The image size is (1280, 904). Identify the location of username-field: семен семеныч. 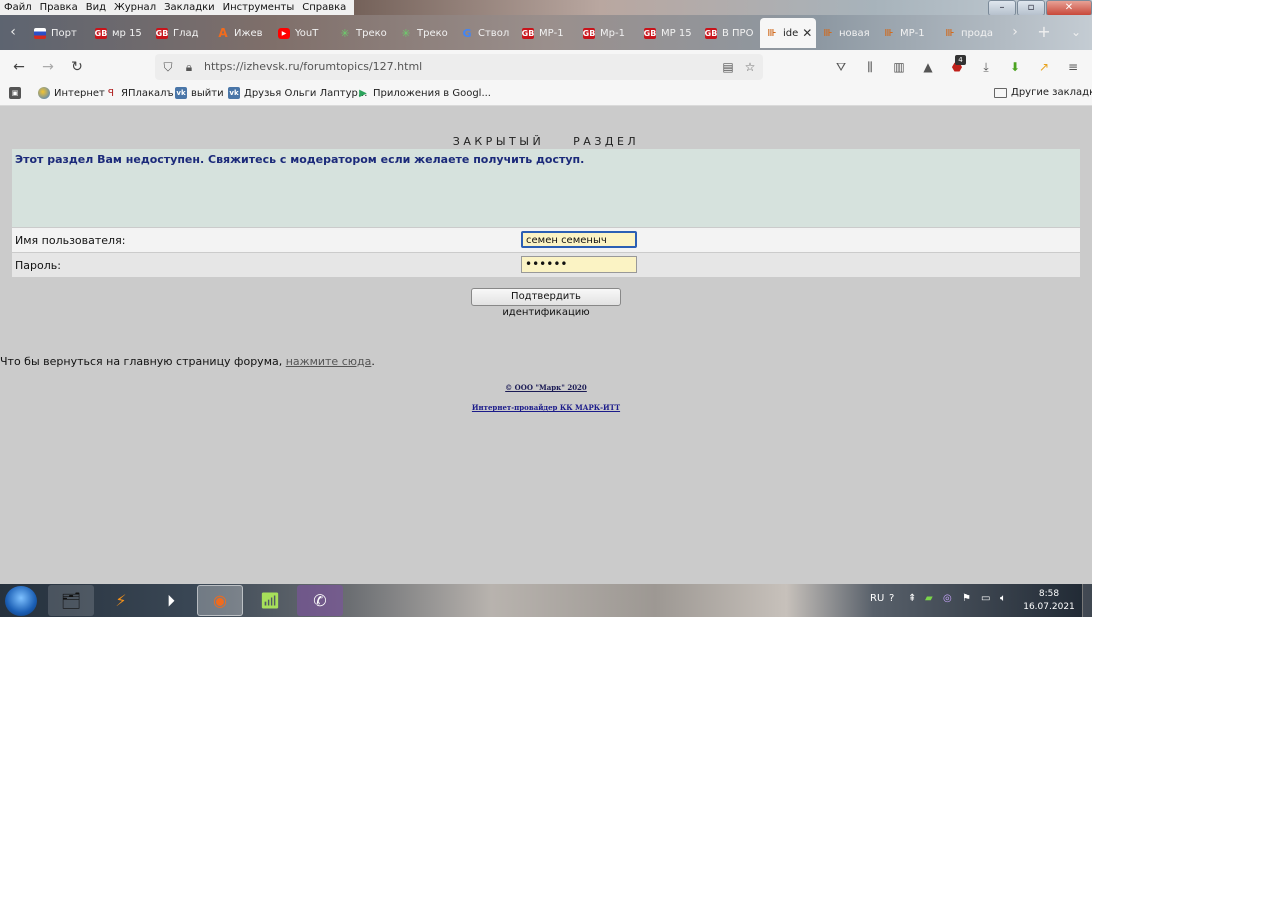
(579, 239).